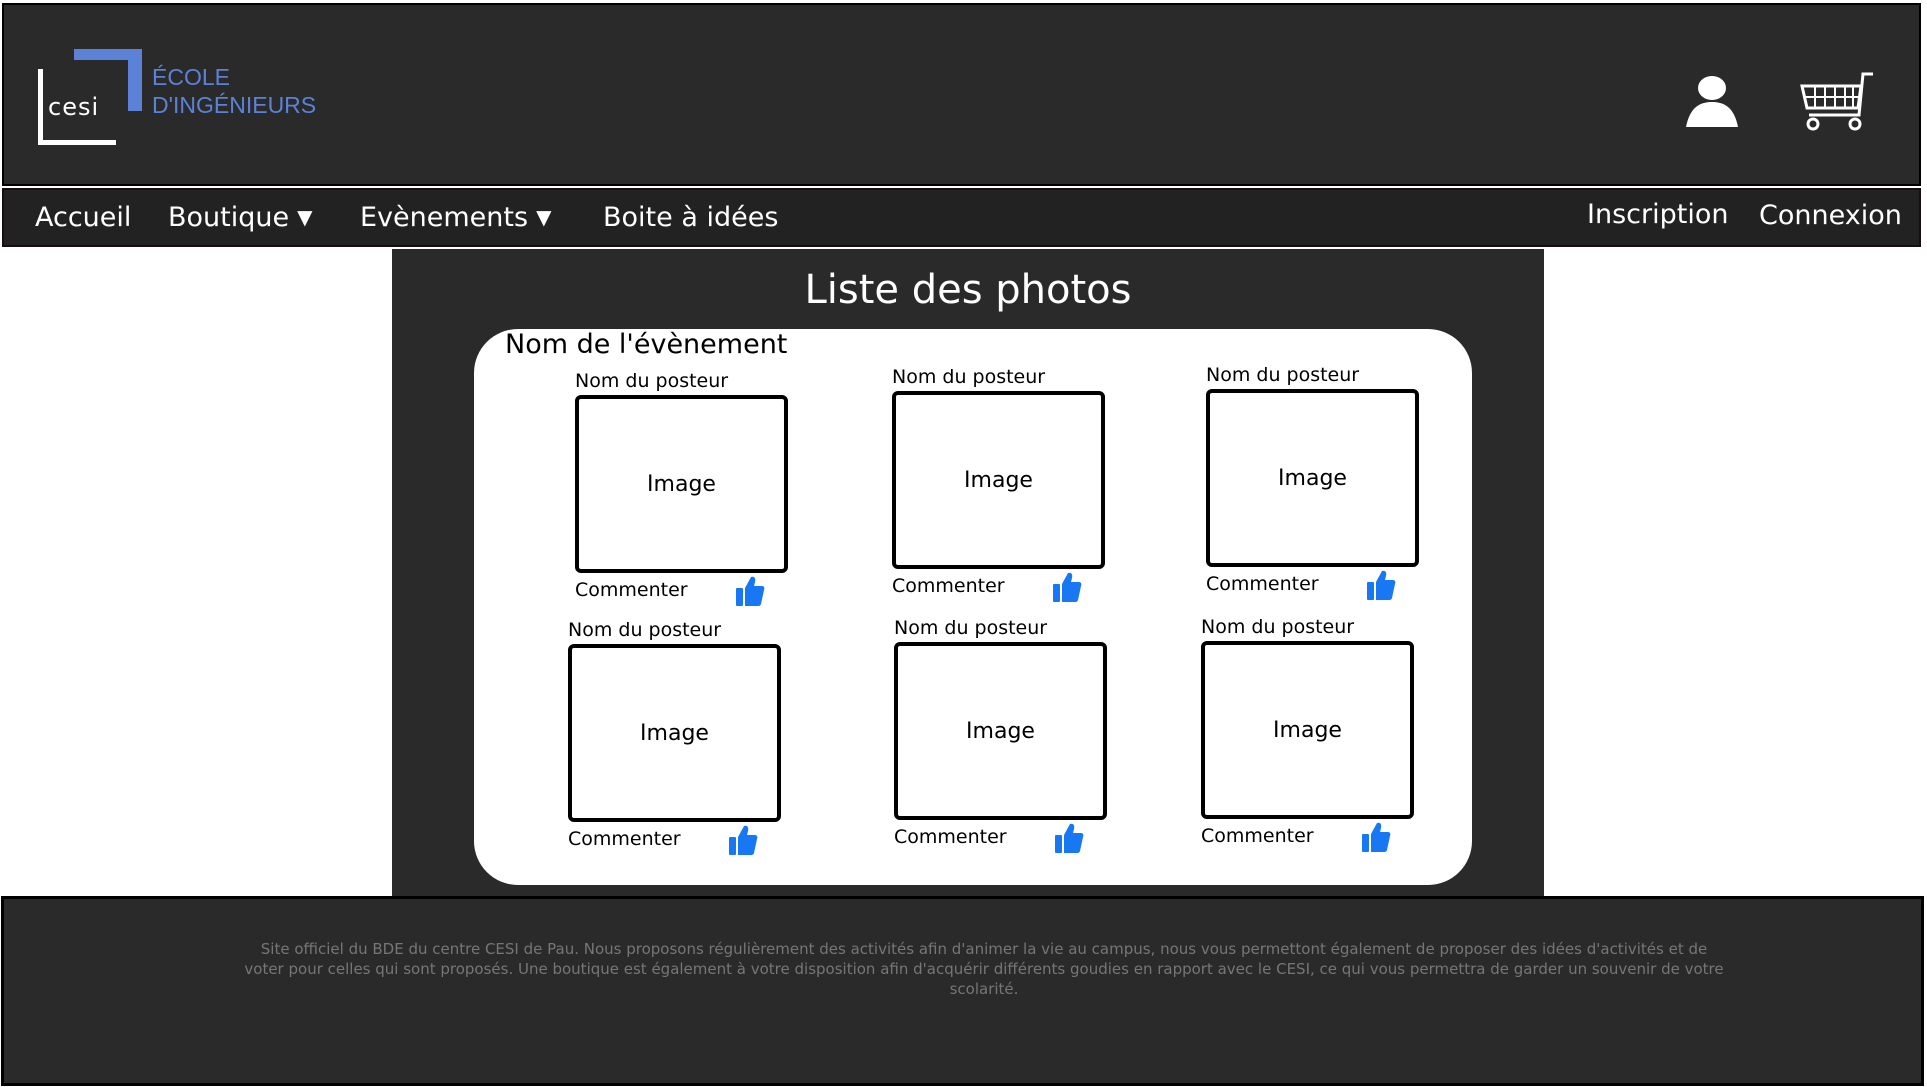 This screenshot has width=1927, height=1087. I want to click on nav-boutique: Boutique ▼, so click(240, 217).